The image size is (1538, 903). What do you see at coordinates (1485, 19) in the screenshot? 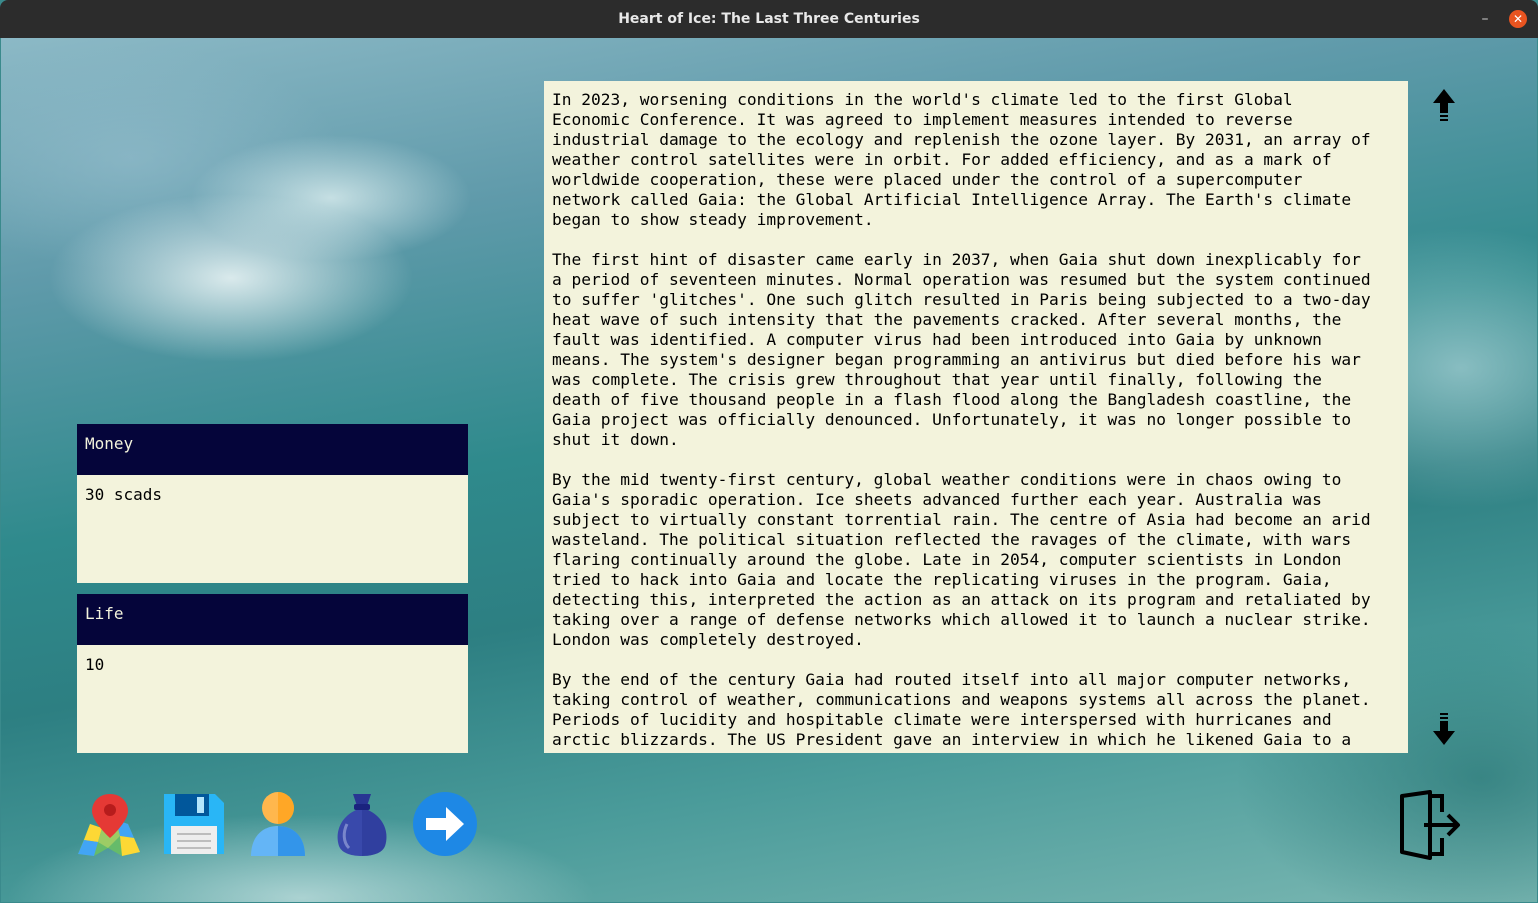
I see `minimize-button: –` at bounding box center [1485, 19].